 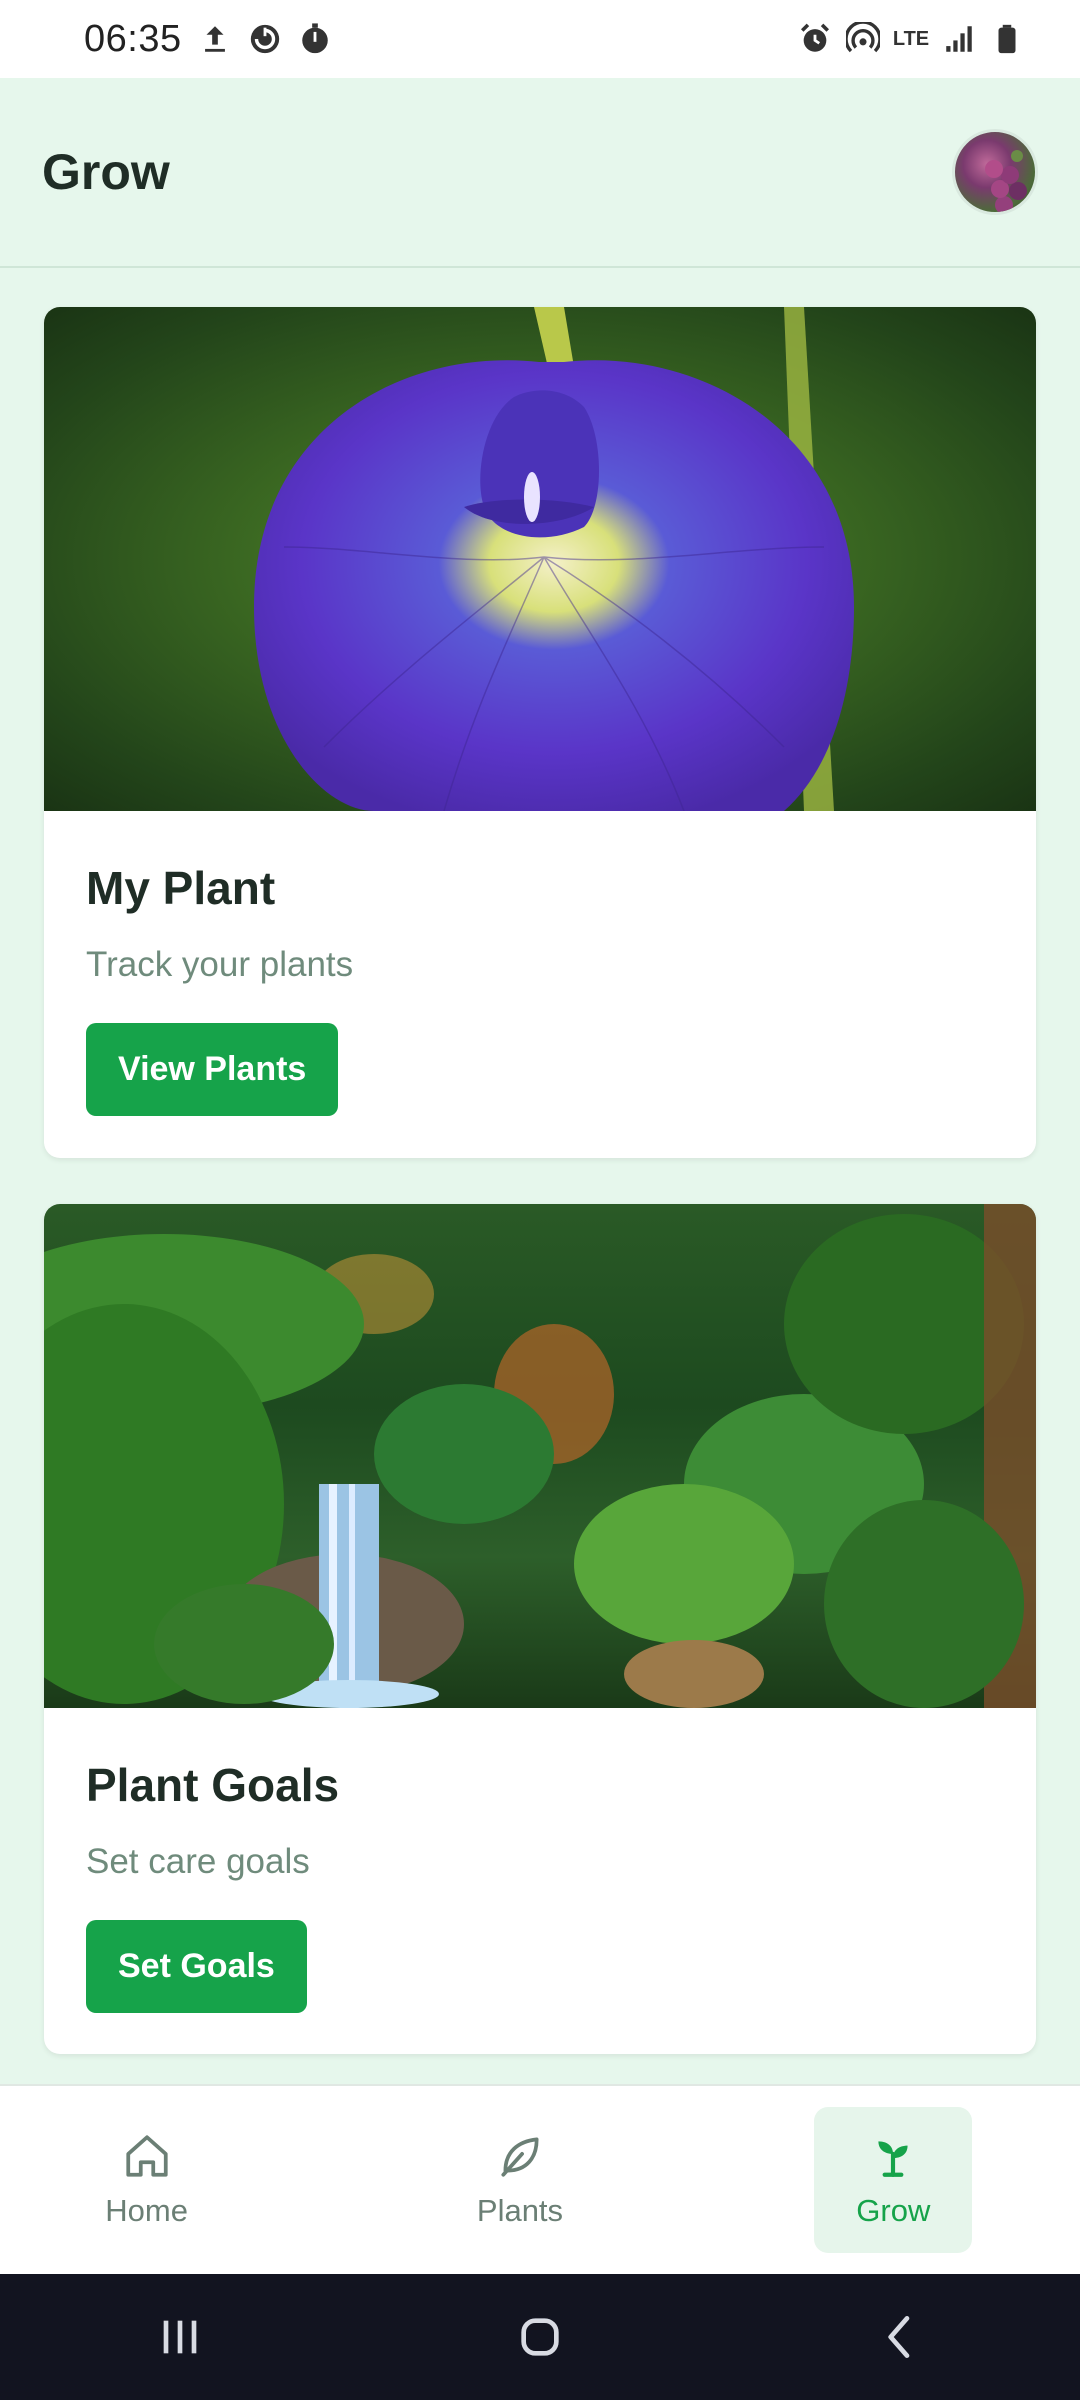 I want to click on leaf-icon, so click(x=520, y=2157).